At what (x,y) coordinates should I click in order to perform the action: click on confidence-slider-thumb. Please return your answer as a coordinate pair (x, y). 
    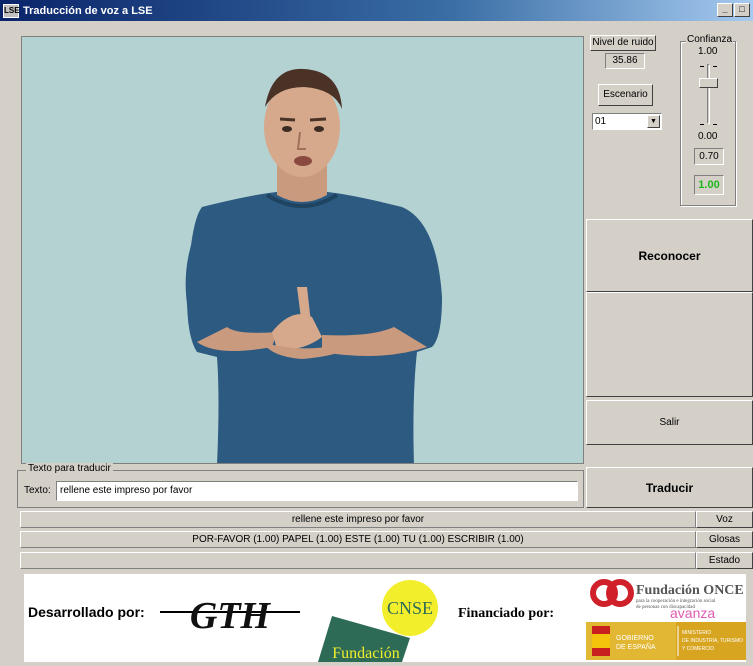
    Looking at the image, I should click on (708, 83).